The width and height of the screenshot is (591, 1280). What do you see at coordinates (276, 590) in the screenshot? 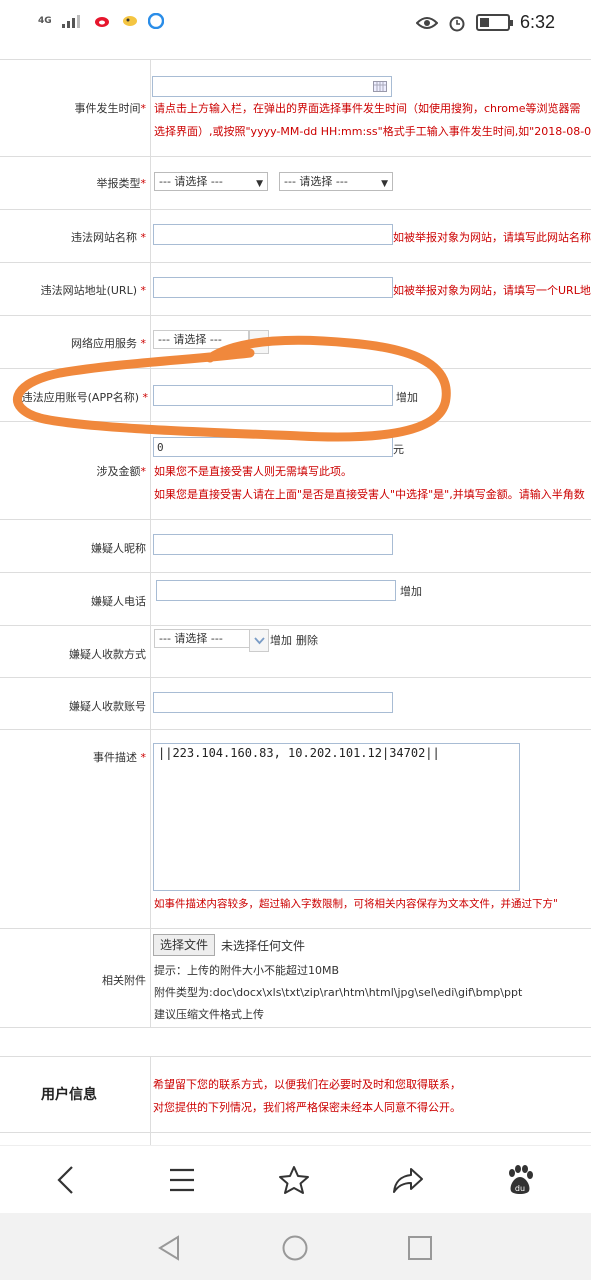
I see `suspect-phone-input` at bounding box center [276, 590].